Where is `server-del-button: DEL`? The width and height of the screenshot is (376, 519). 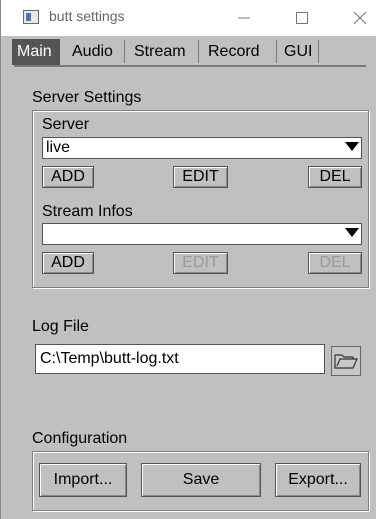 server-del-button: DEL is located at coordinates (335, 177).